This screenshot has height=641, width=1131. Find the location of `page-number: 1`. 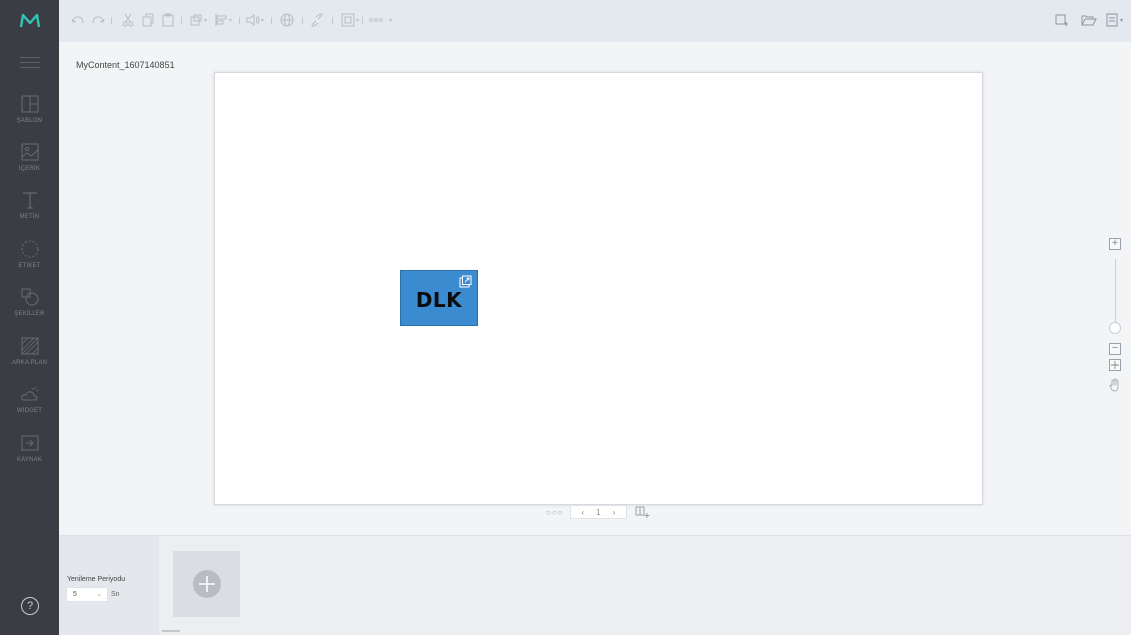

page-number: 1 is located at coordinates (598, 512).